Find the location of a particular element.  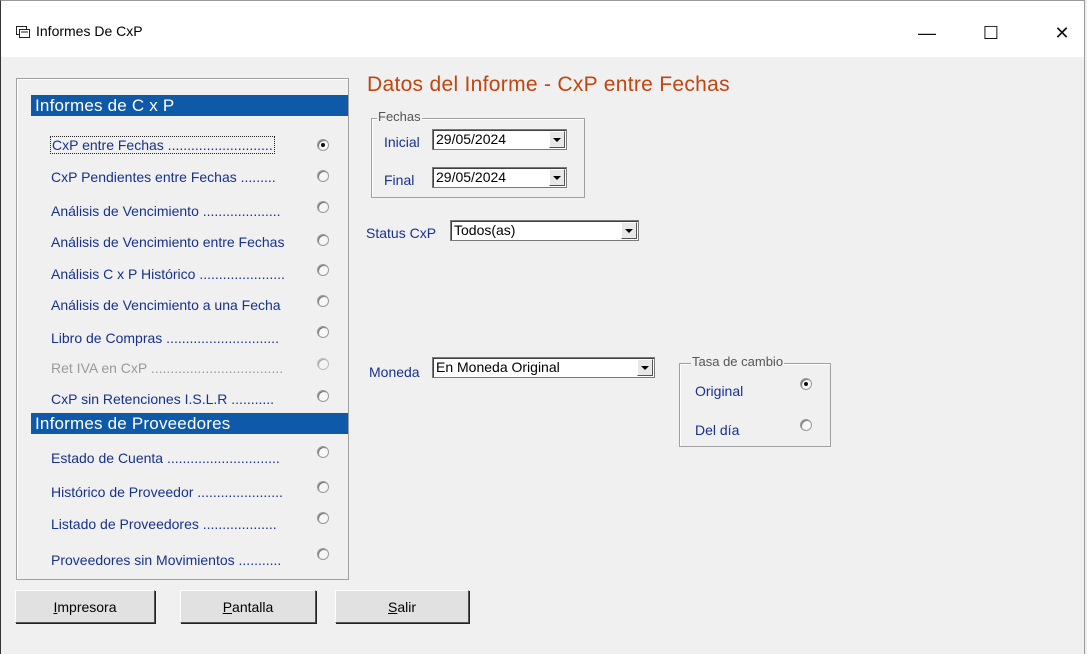

pantalla-hotkey: P is located at coordinates (227, 606).